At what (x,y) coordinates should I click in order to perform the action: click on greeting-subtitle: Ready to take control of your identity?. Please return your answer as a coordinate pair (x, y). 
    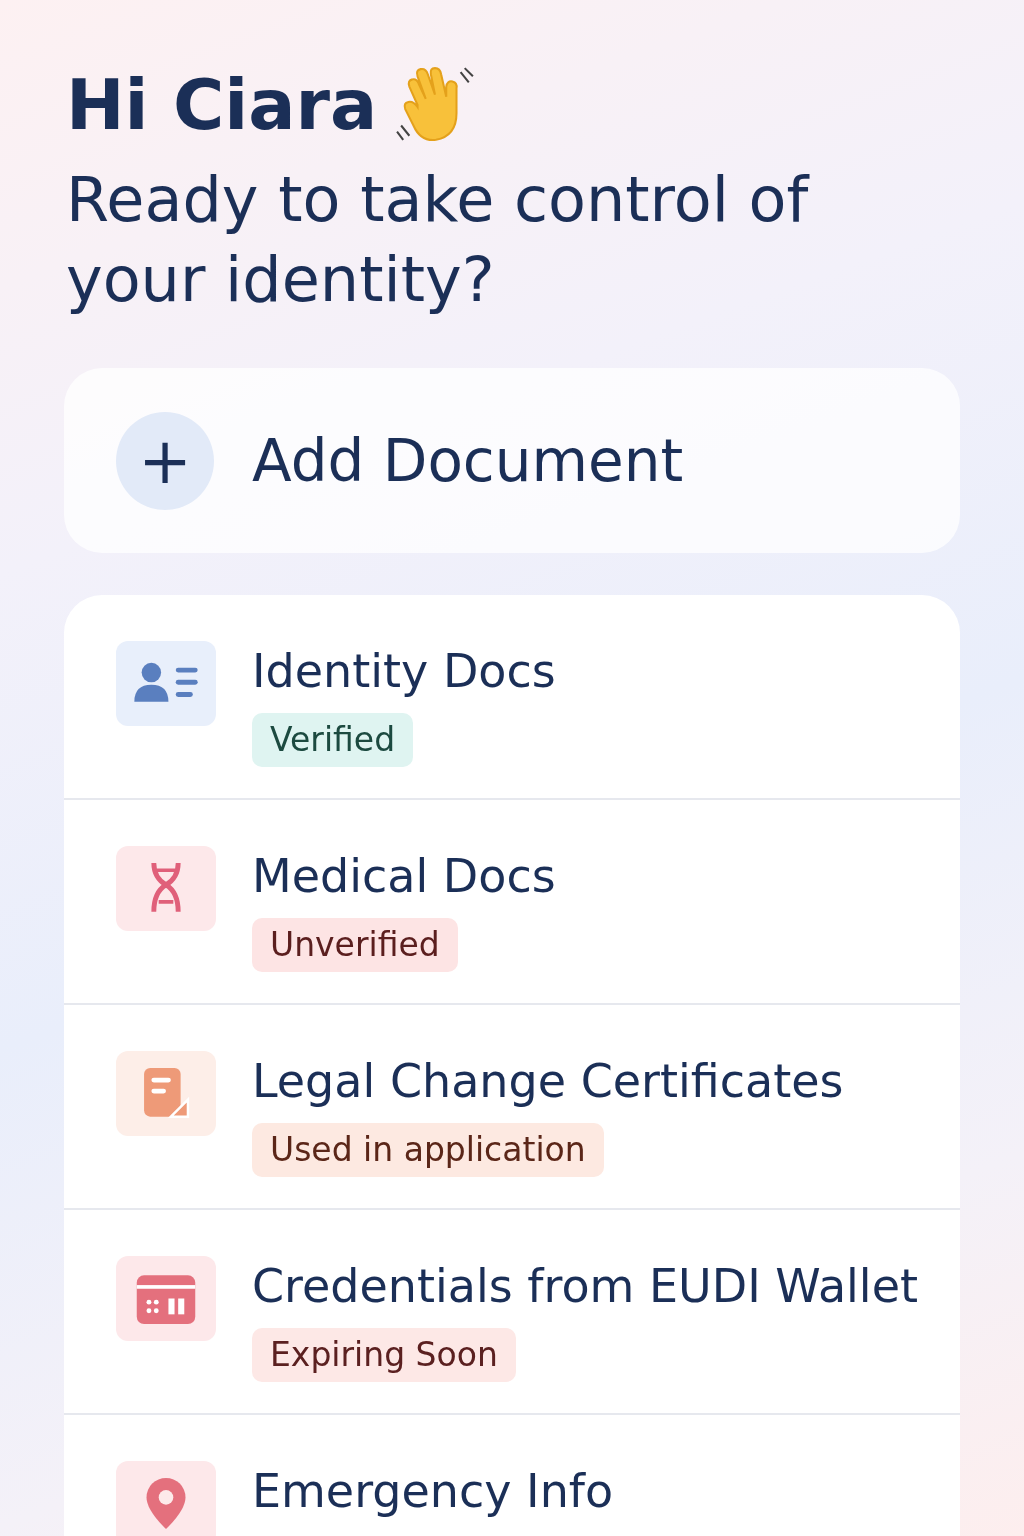
    Looking at the image, I should click on (438, 240).